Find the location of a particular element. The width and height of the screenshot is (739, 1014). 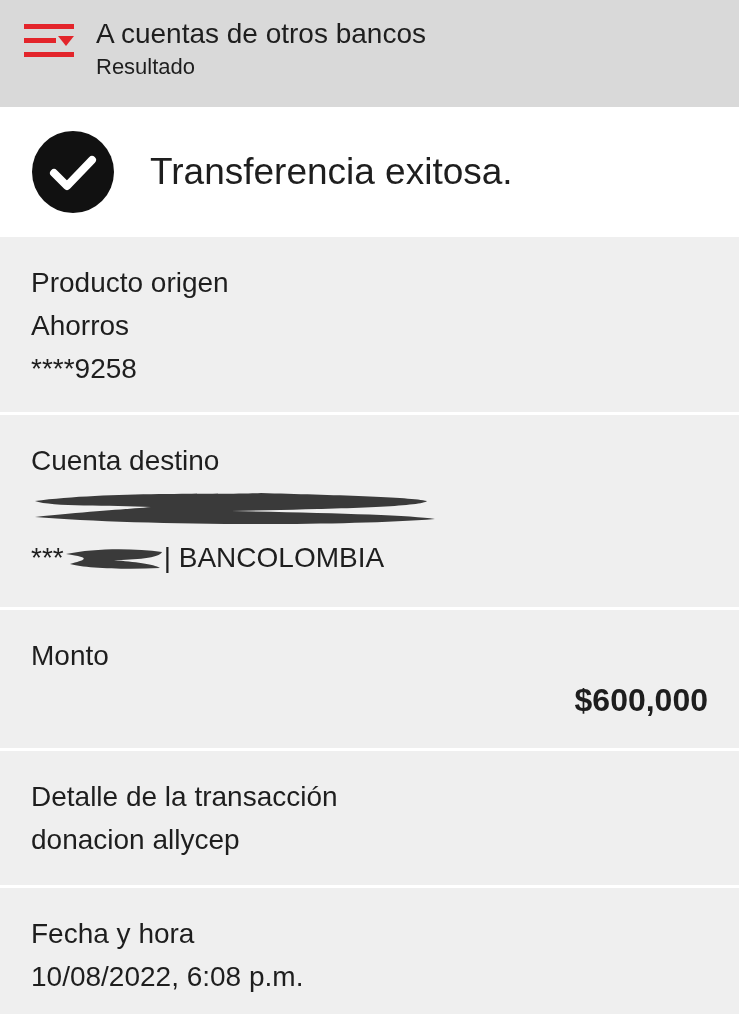

result-message: Transferencia exitosa. is located at coordinates (331, 172).